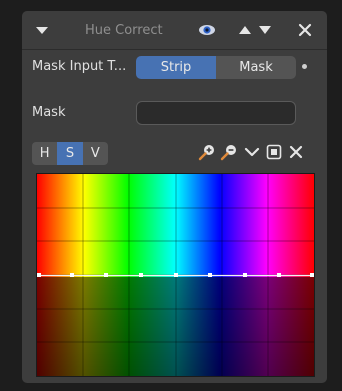 This screenshot has width=342, height=391. Describe the element at coordinates (174, 30) in the screenshot. I see `panel-header: Hue Correct` at that location.